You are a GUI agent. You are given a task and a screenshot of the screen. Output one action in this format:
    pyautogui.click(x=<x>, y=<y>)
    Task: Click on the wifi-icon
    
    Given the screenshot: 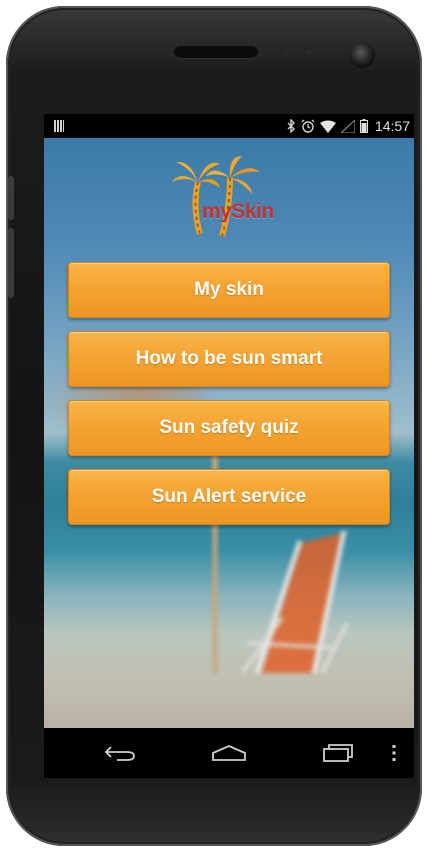 What is the action you would take?
    pyautogui.click(x=327, y=126)
    